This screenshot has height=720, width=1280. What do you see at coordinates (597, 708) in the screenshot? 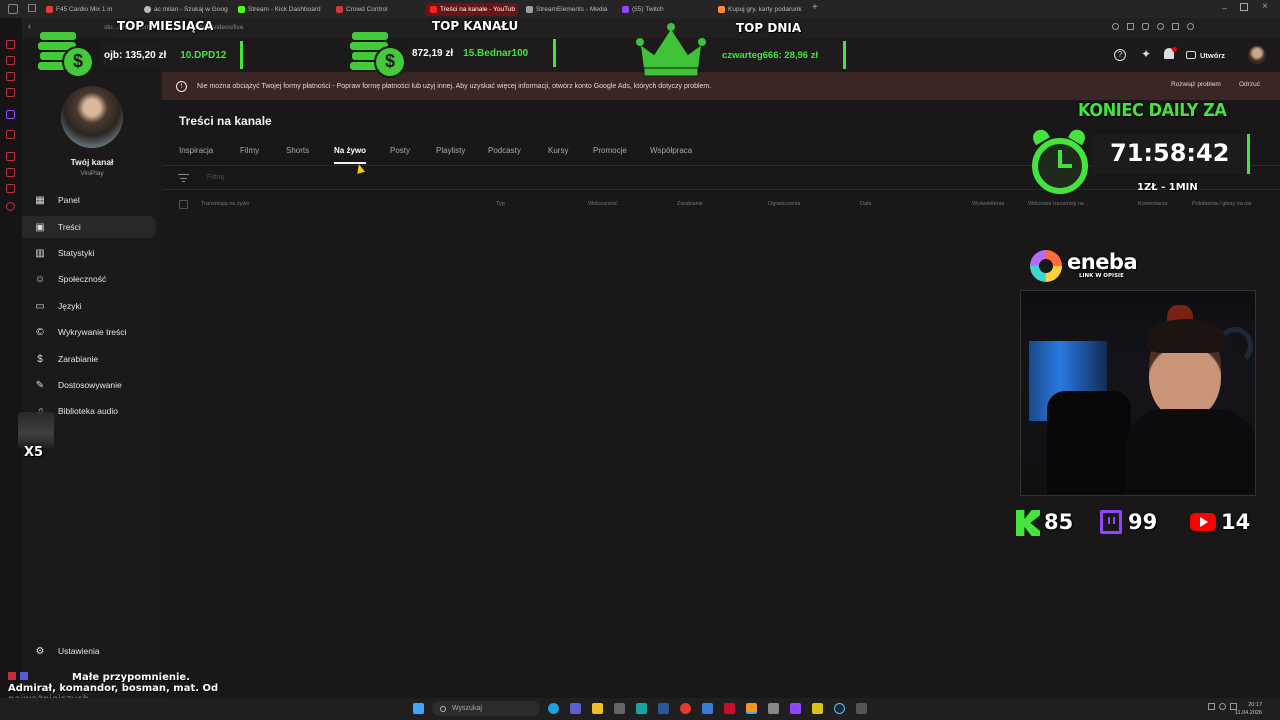
I see `file-explorer-icon` at bounding box center [597, 708].